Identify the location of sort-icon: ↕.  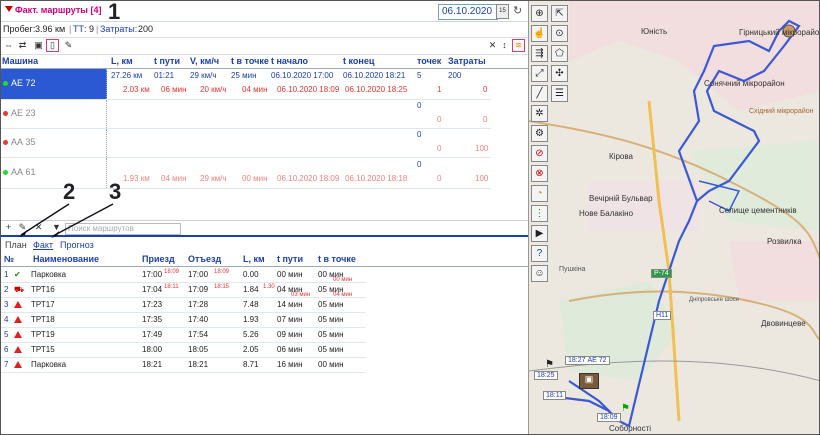
(504, 45).